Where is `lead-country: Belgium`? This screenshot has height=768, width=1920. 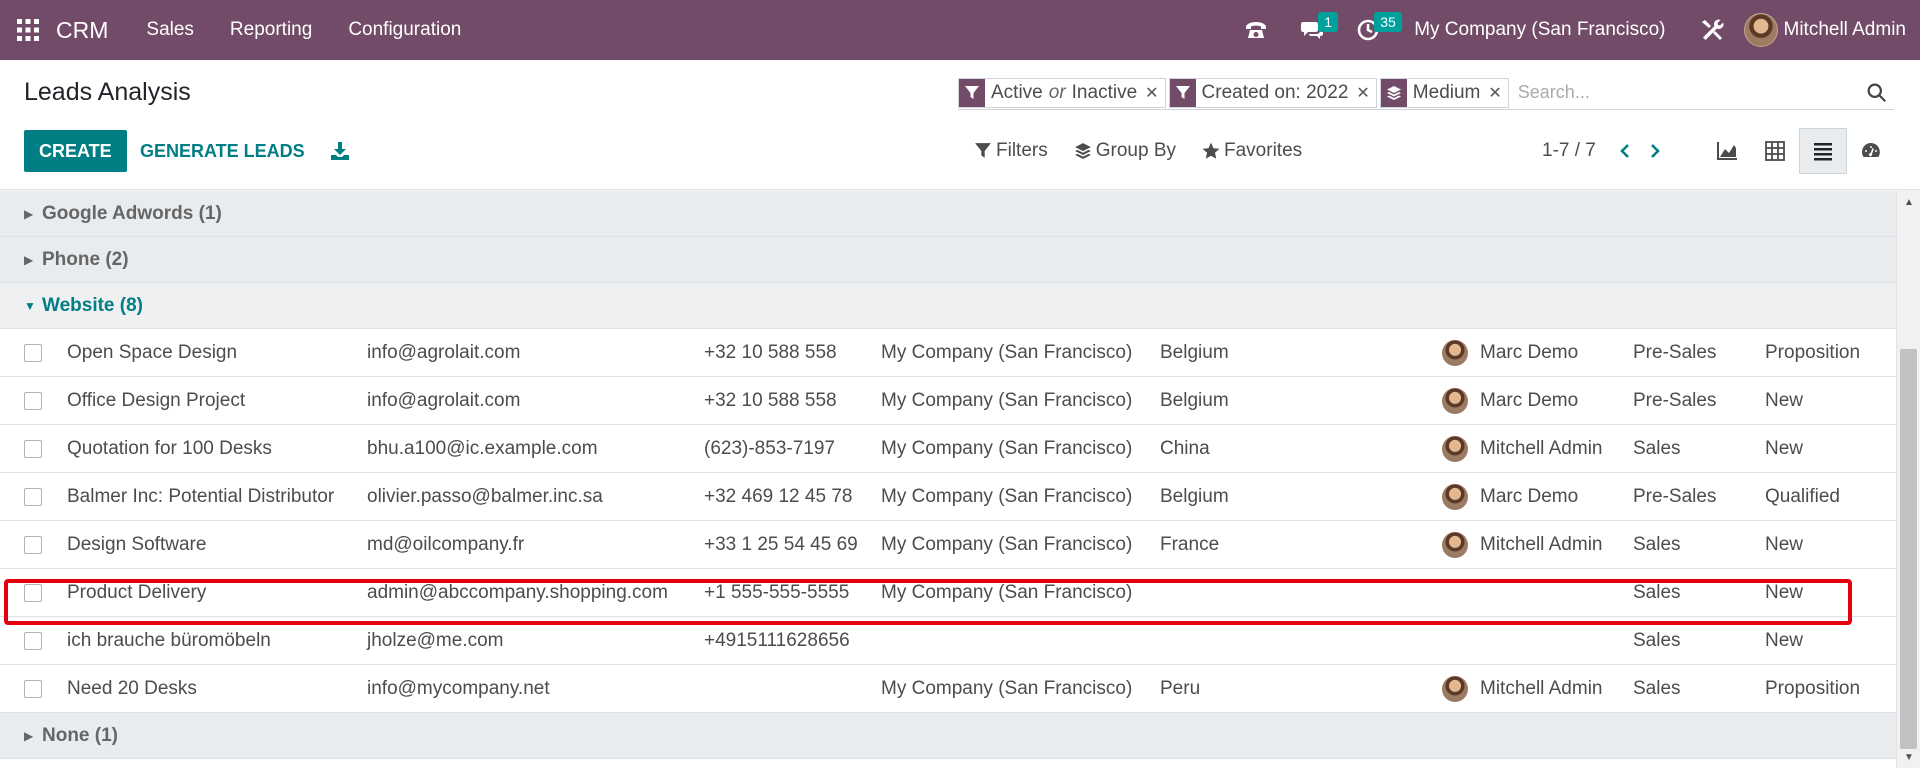 lead-country: Belgium is located at coordinates (1194, 497).